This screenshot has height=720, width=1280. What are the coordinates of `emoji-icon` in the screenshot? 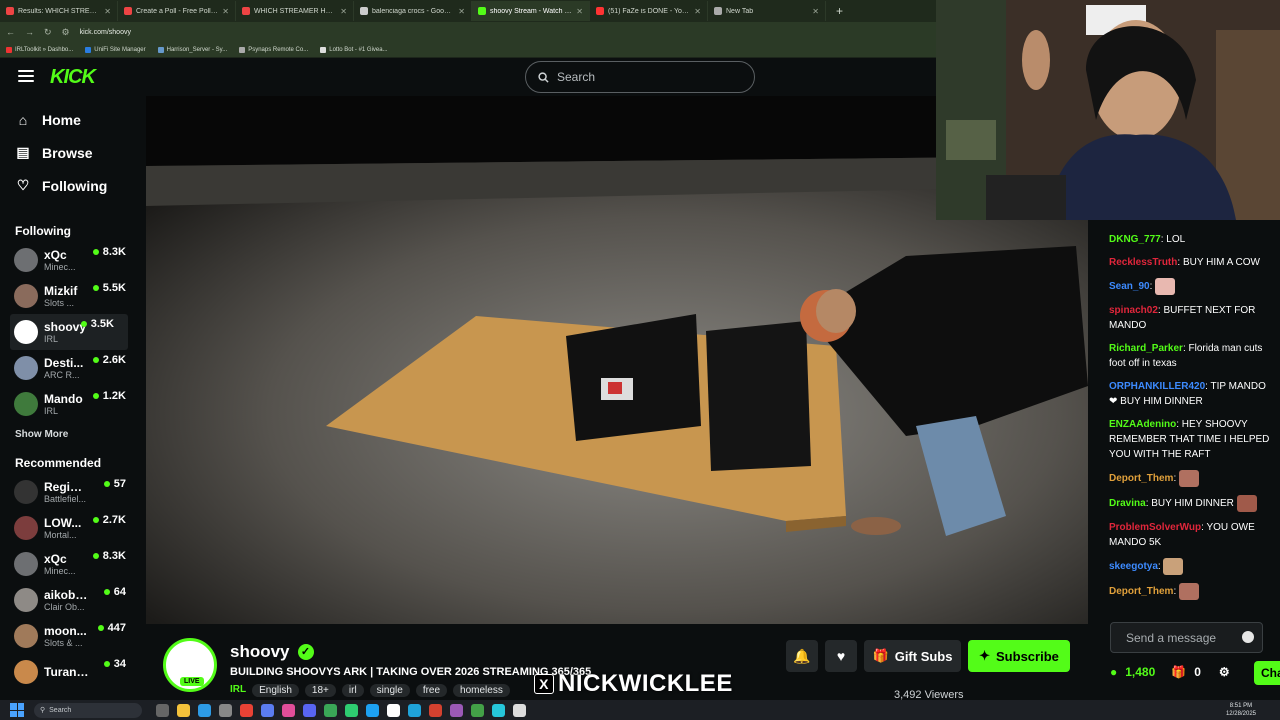 It's located at (1248, 637).